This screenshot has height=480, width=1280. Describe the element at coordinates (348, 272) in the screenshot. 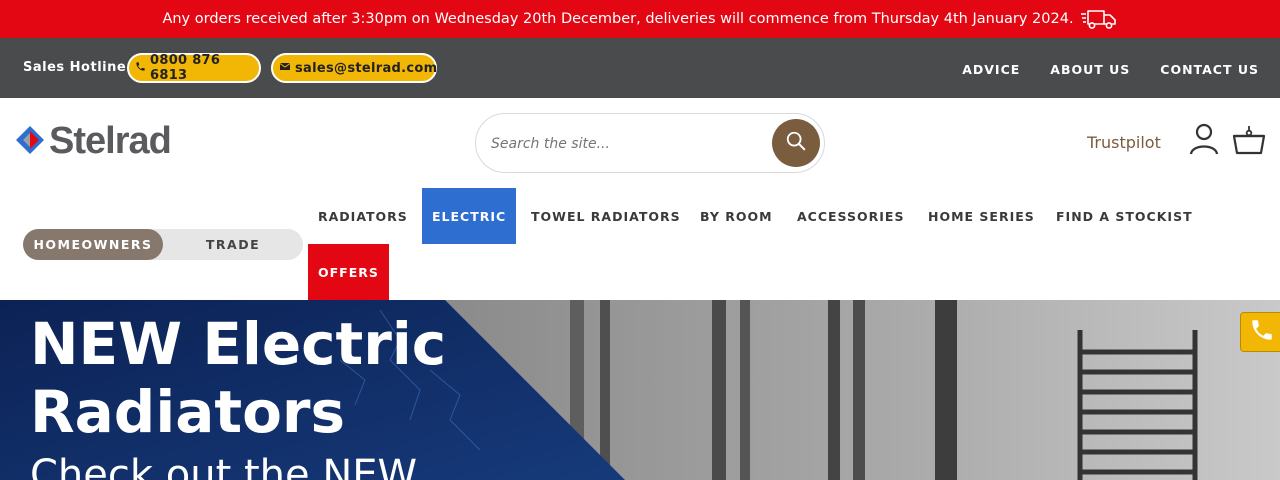

I see `nav-item-offers: OFFERS` at that location.